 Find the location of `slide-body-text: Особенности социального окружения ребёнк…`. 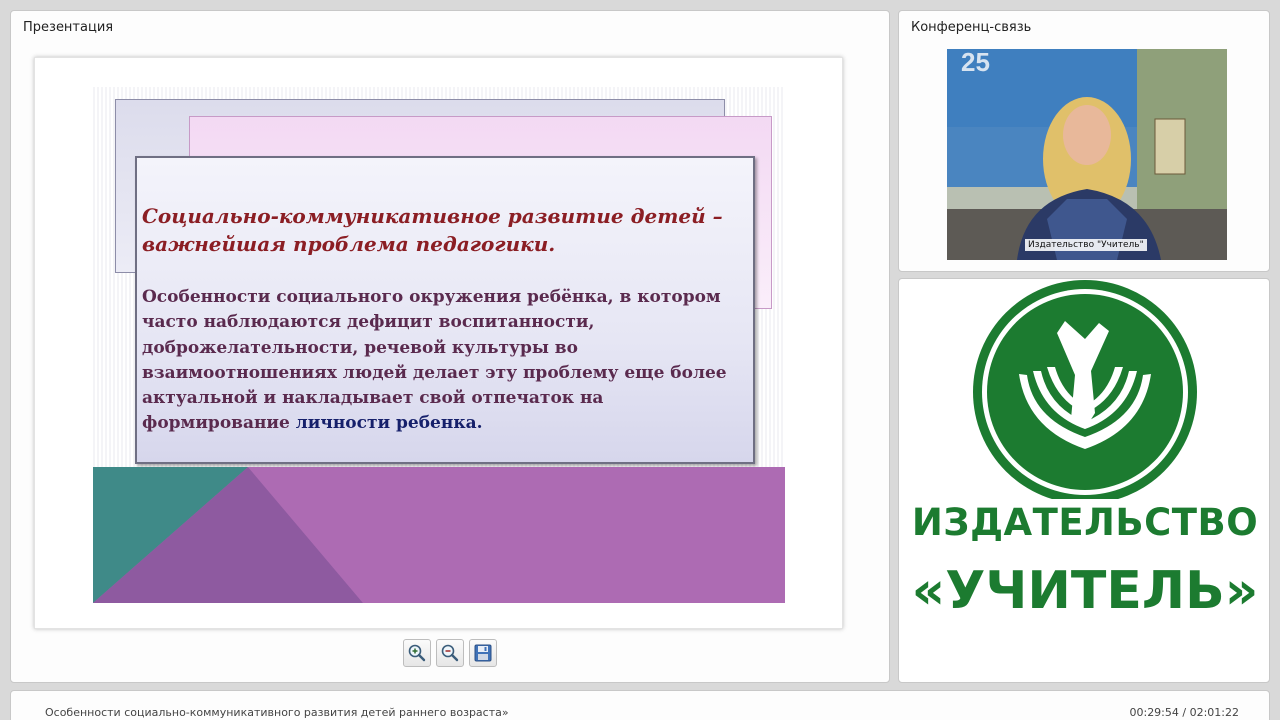

slide-body-text: Особенности социального окружения ребёнк… is located at coordinates (434, 360).